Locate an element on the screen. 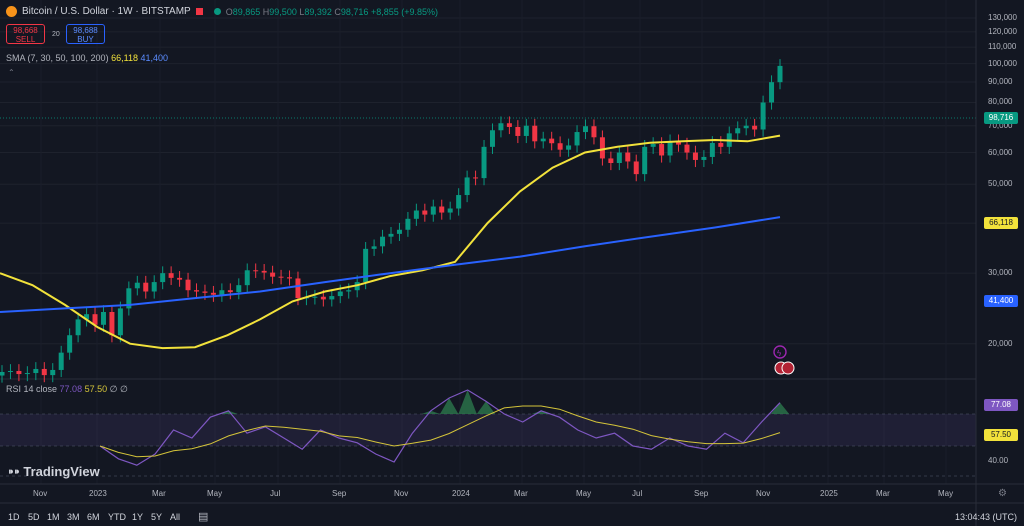 The height and width of the screenshot is (526, 1024). settings-gear-icon: ⚙ is located at coordinates (1002, 493).